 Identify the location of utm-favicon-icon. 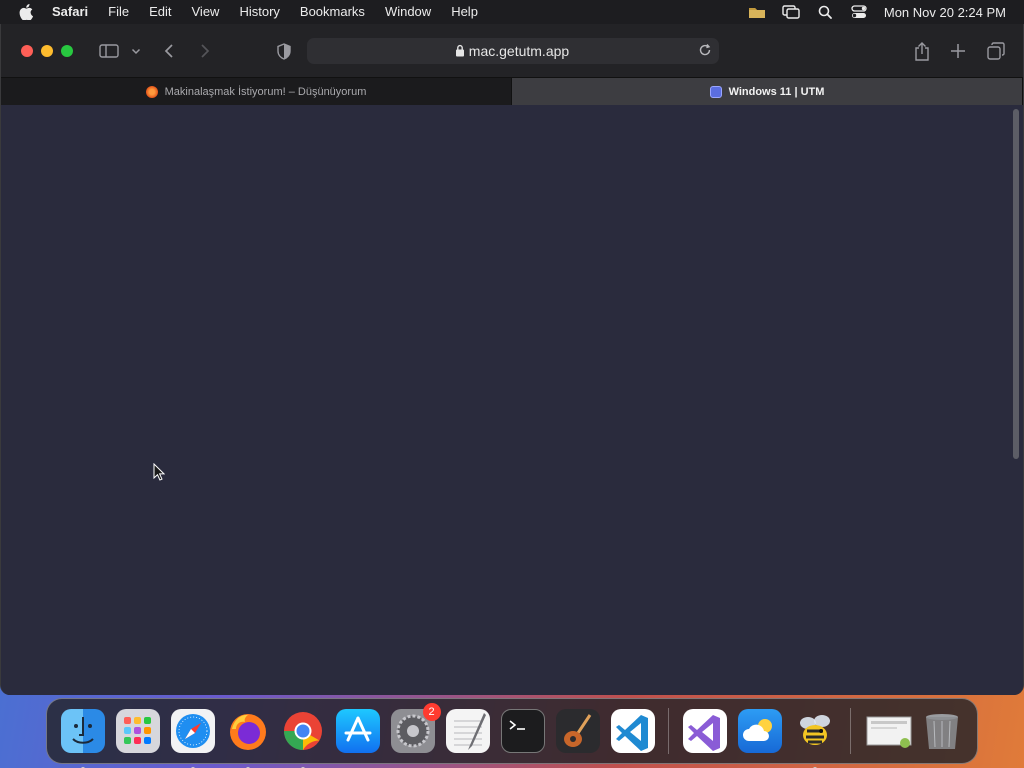
(715, 91).